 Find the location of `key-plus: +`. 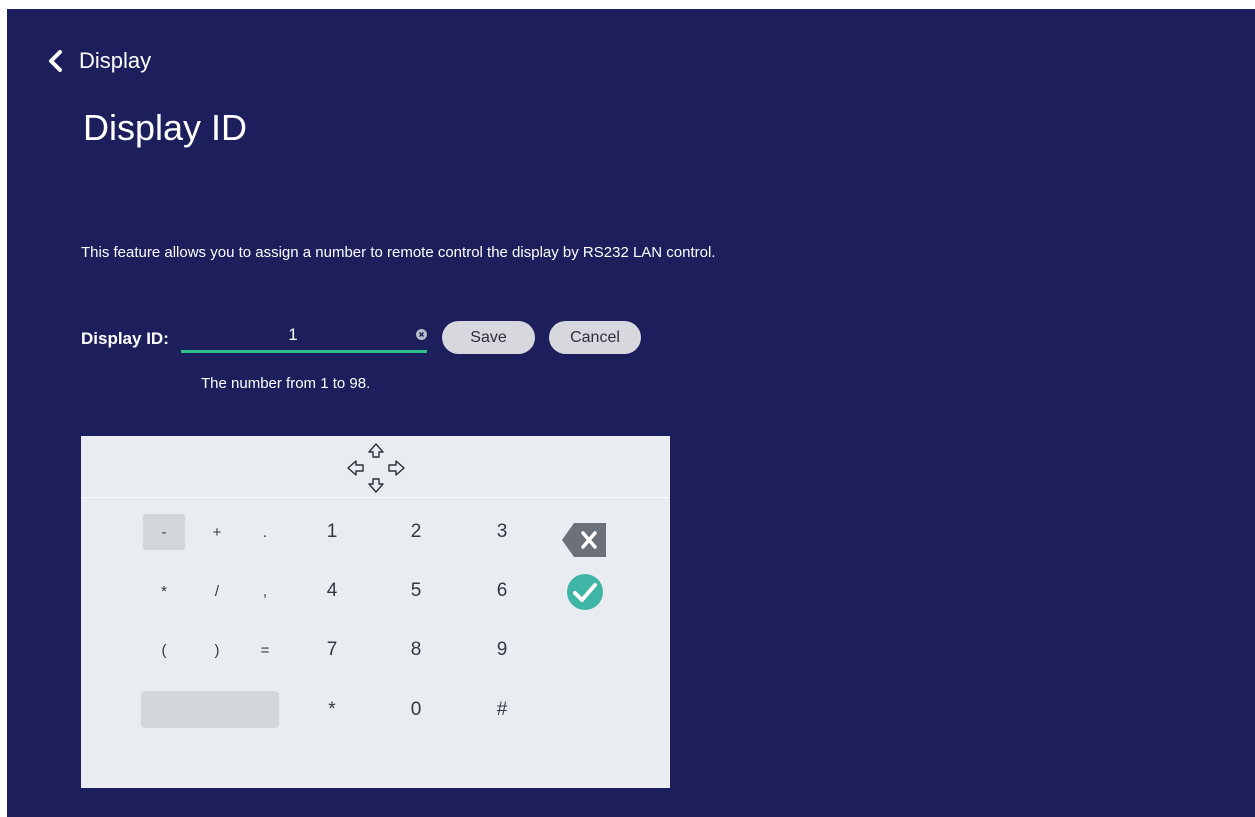

key-plus: + is located at coordinates (217, 532).